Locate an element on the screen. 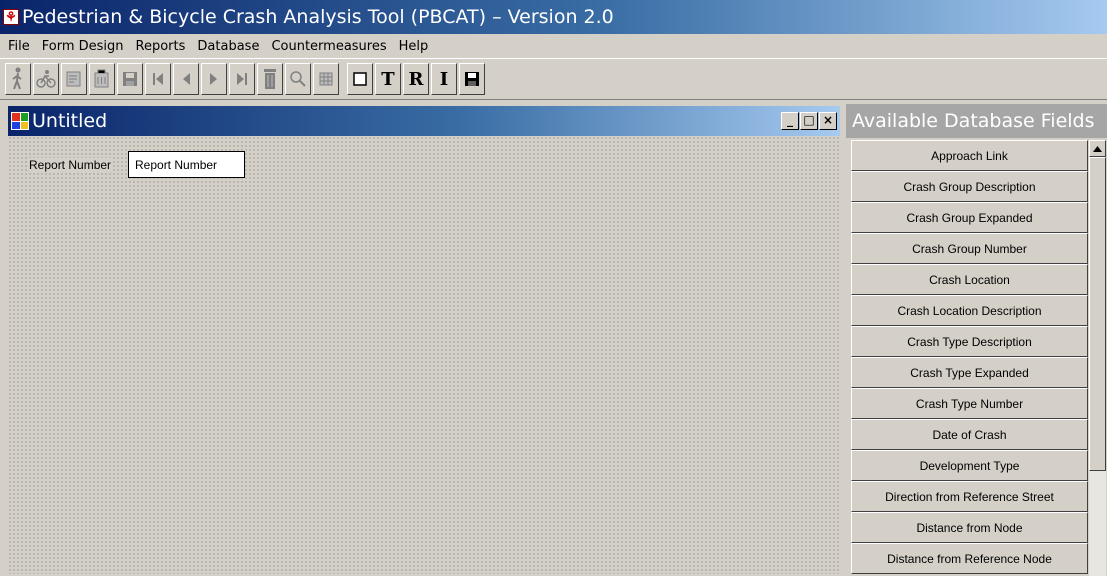 The width and height of the screenshot is (1107, 576). form-window-icon is located at coordinates (20, 121).